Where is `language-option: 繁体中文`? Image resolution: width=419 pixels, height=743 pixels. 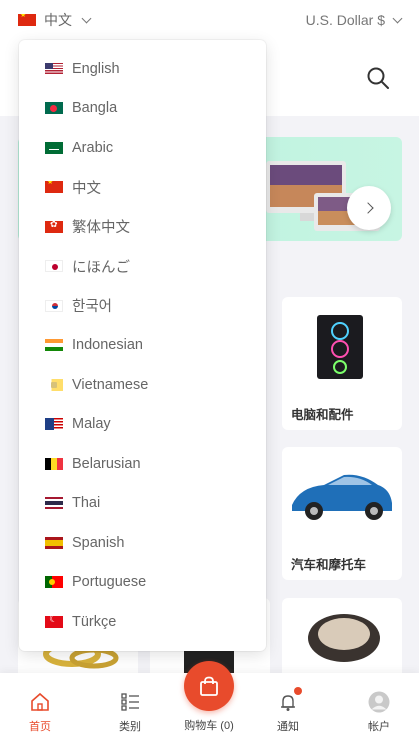 language-option: 繁体中文 is located at coordinates (142, 227).